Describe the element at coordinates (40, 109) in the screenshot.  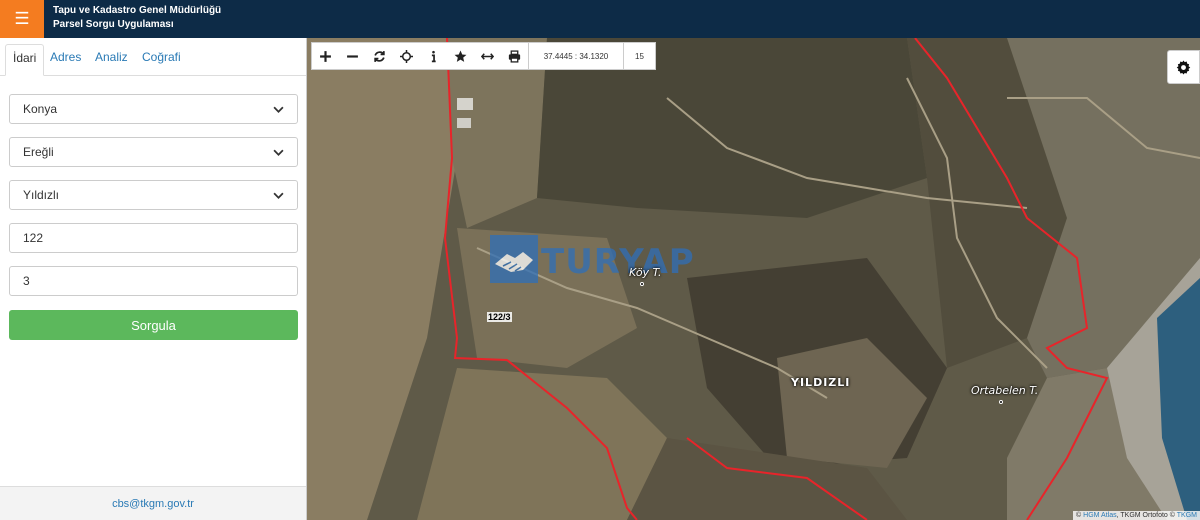
I see `province-value: Konya` at that location.